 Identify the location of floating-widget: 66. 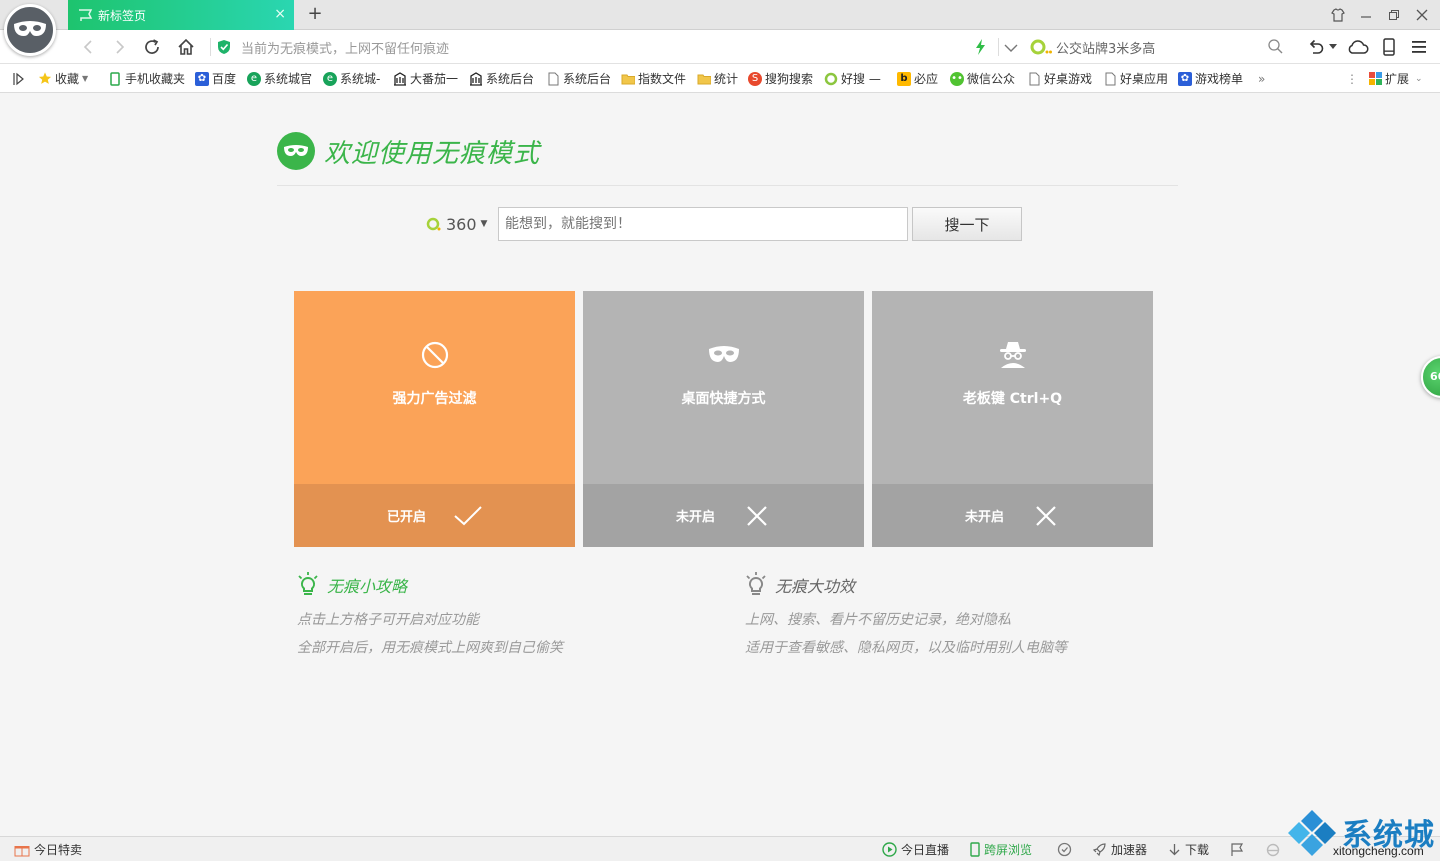
(1430, 377).